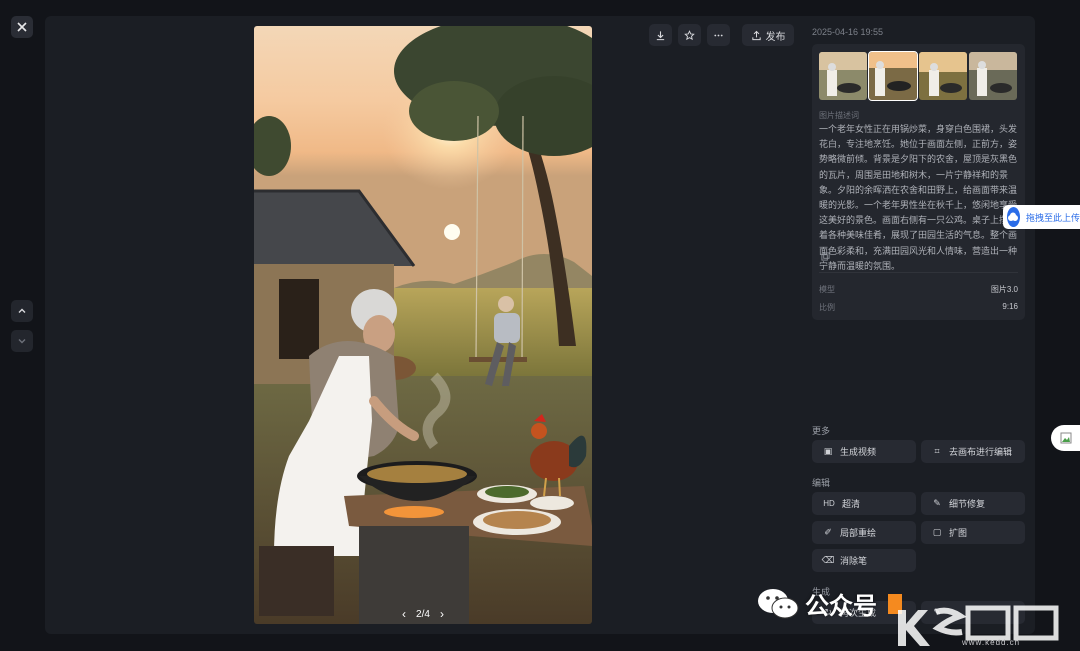 This screenshot has width=1080, height=651. Describe the element at coordinates (829, 503) in the screenshot. I see `hd-icon: HD` at that location.